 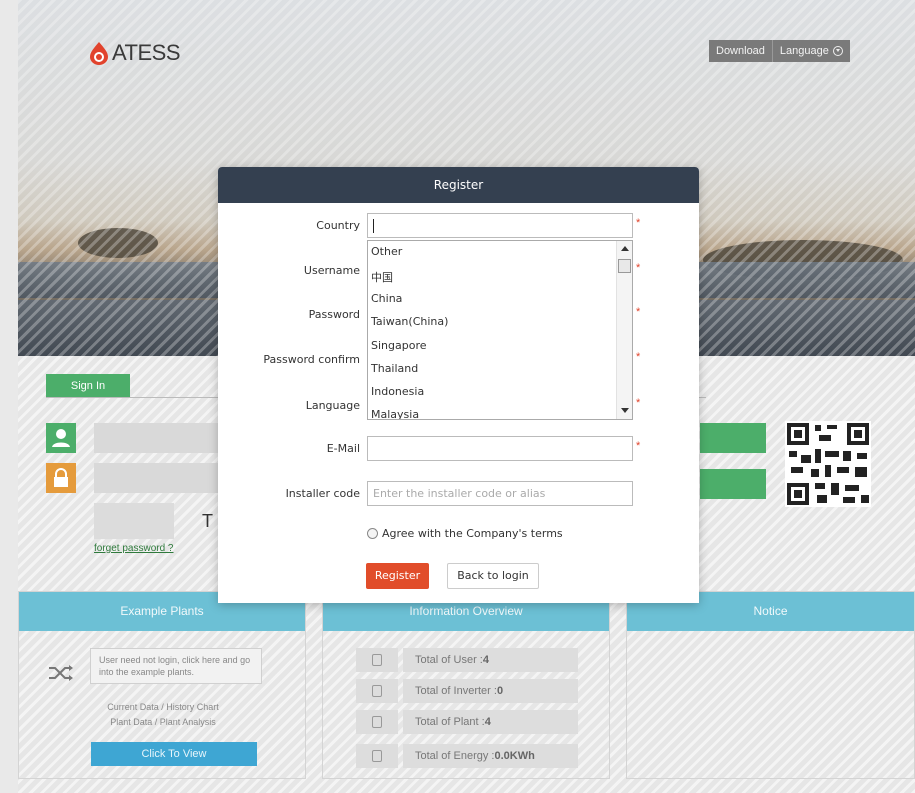 I want to click on country-option: Malaysia, so click(x=395, y=413).